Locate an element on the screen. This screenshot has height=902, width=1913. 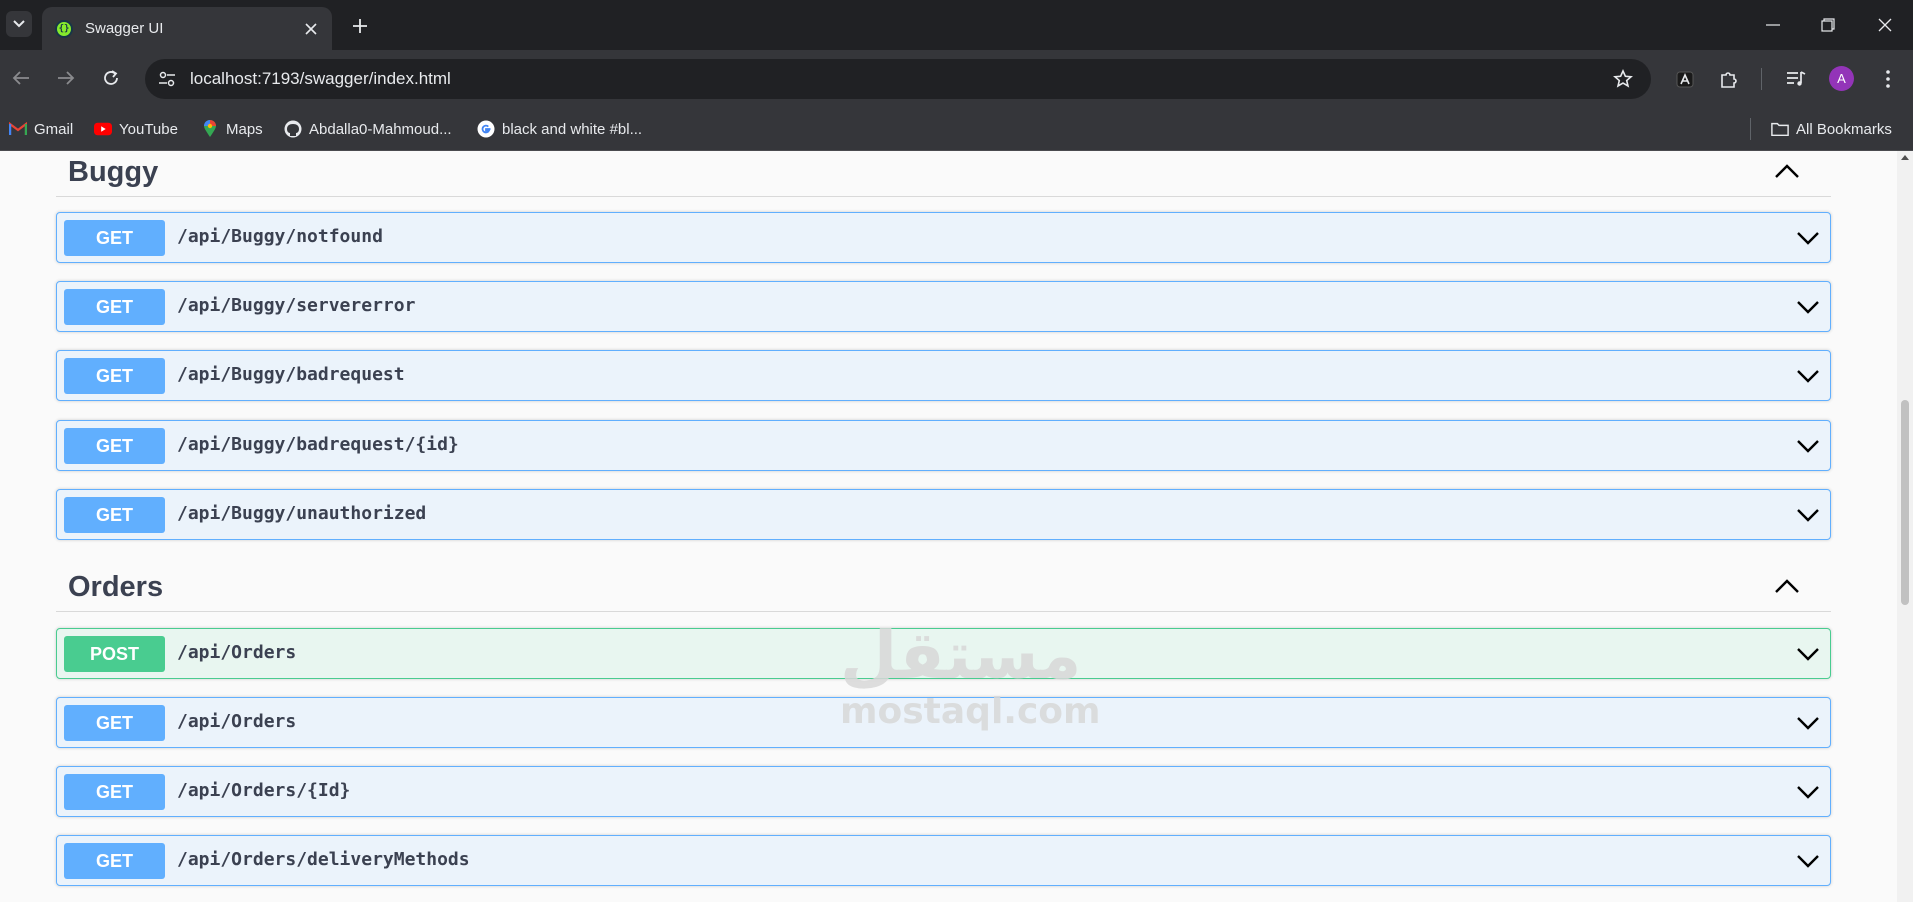
scroll-up-arrow-icon is located at coordinates (1905, 157).